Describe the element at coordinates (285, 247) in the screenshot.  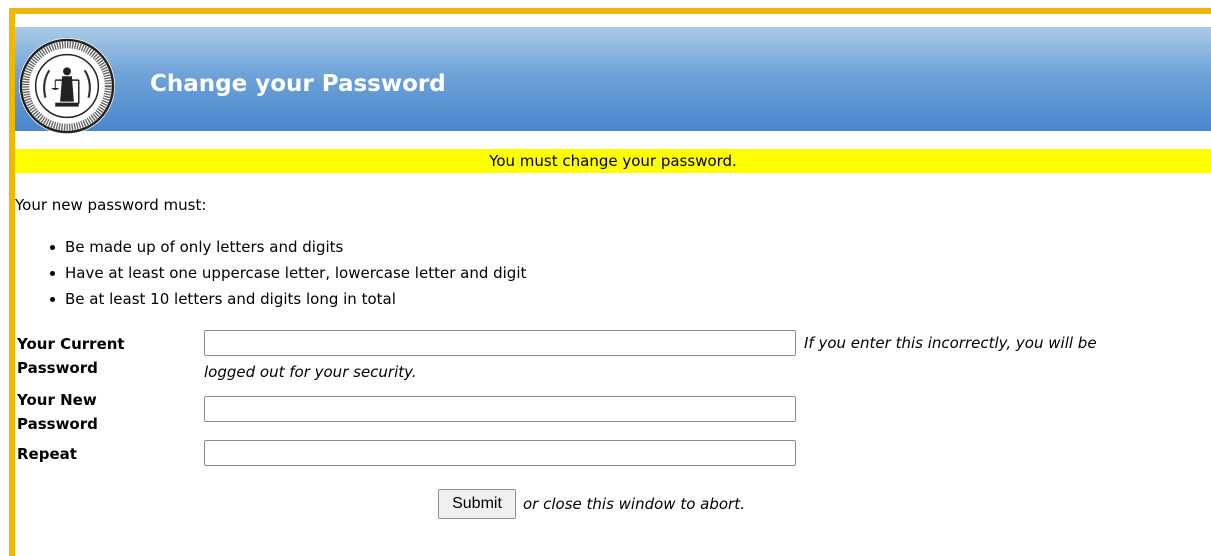
I see `requirement-item: Be made up of only letters and digits` at that location.